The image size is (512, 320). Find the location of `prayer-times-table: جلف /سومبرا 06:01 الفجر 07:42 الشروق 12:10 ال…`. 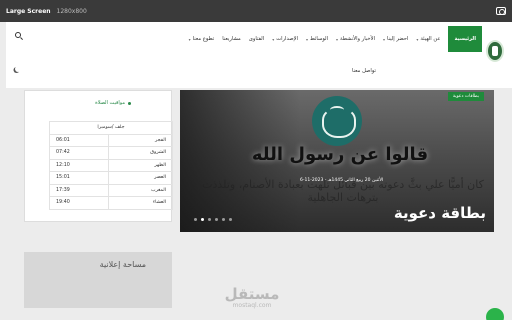

prayer-times-table: جلف /سومبرا 06:01 الفجر 07:42 الشروق 12:10 ال… is located at coordinates (110, 165).